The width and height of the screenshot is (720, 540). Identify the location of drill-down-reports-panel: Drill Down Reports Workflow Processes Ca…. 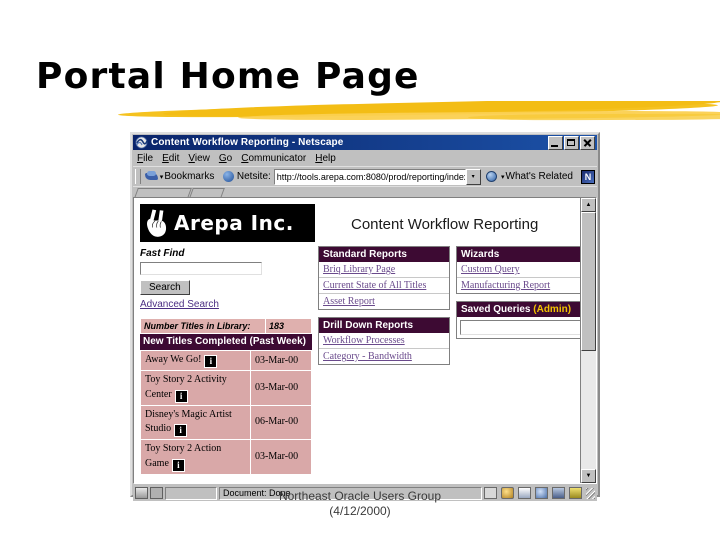
(384, 341).